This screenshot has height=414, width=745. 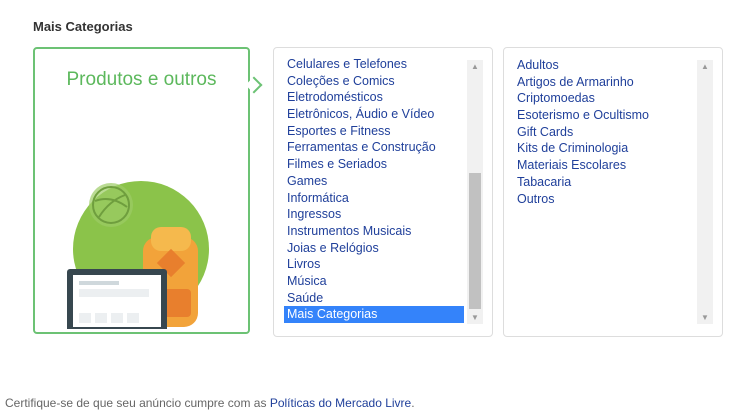 What do you see at coordinates (138, 255) in the screenshot?
I see `products-illustration` at bounding box center [138, 255].